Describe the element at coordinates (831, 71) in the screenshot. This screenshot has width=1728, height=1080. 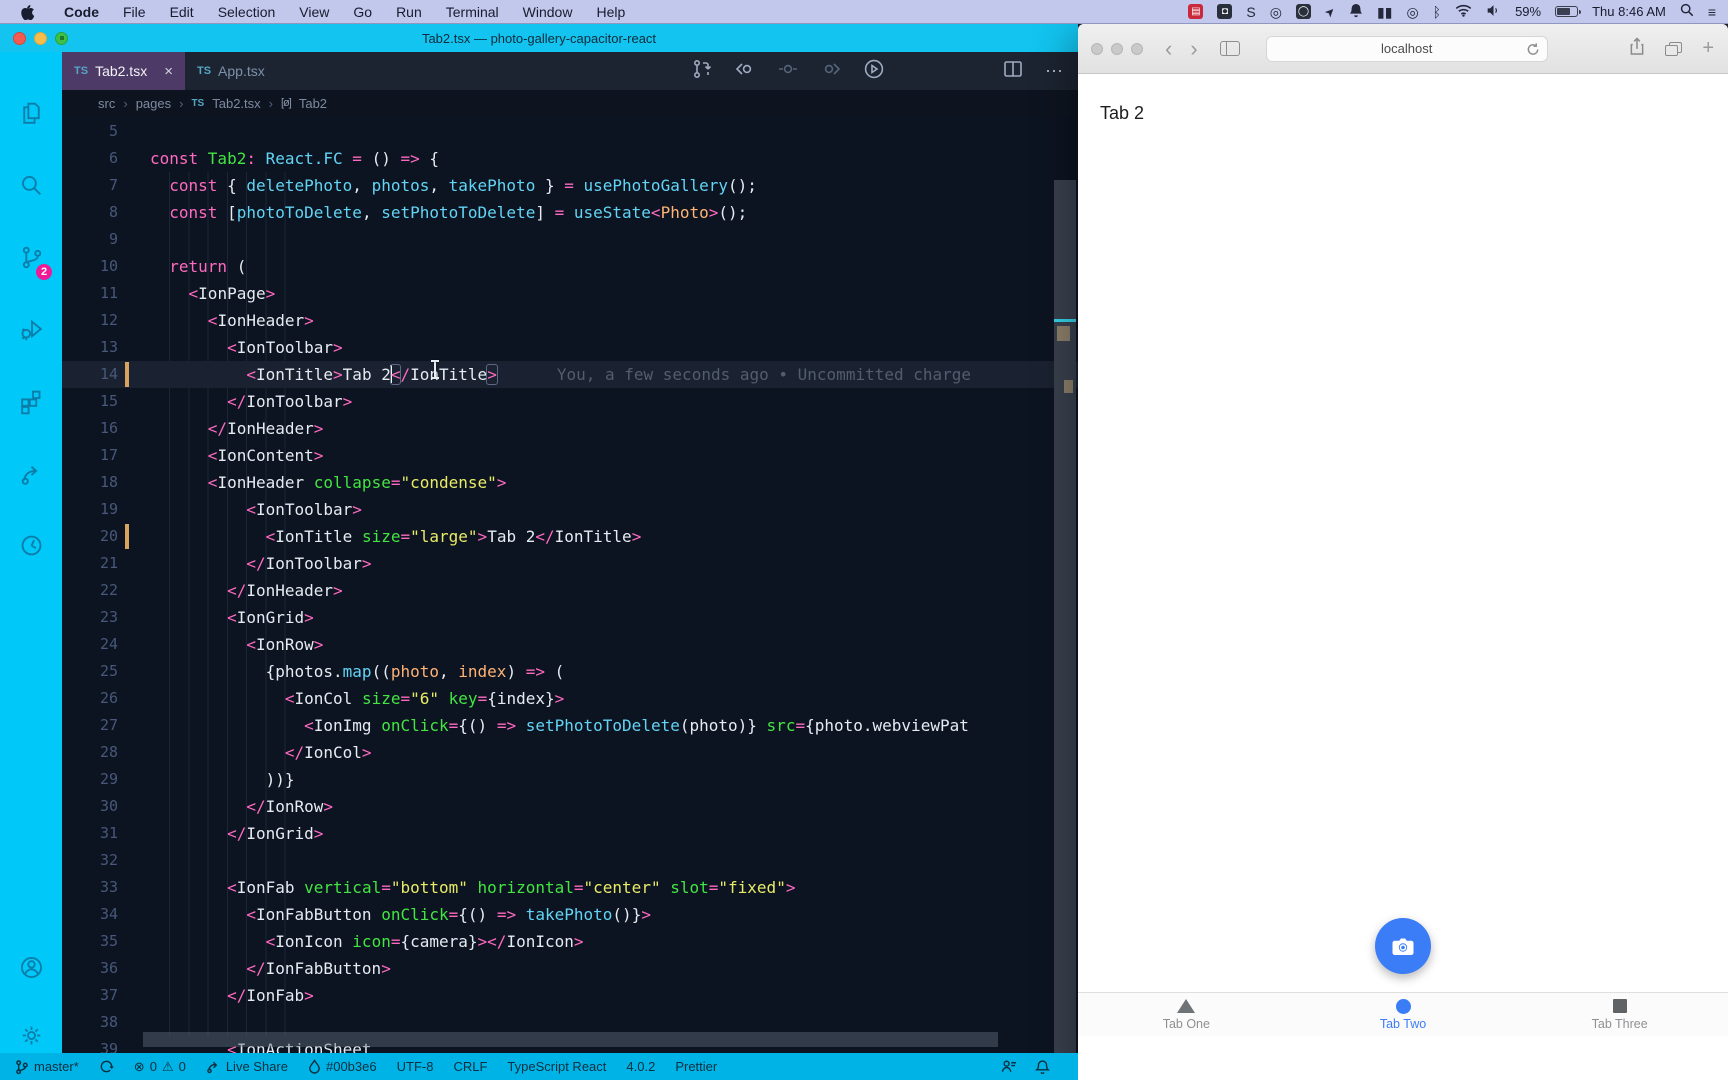
I see `navigate-forward-icon` at that location.